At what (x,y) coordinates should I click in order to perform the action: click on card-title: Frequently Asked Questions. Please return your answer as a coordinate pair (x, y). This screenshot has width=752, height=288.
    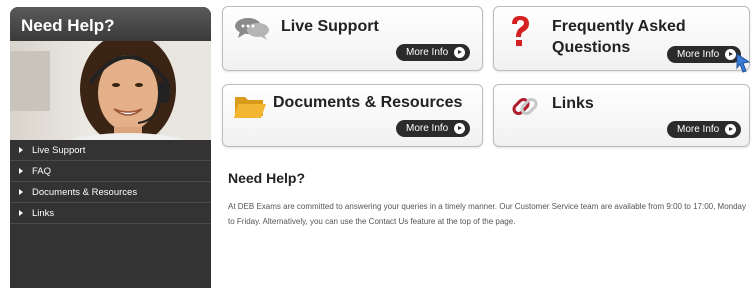
    Looking at the image, I should click on (619, 37).